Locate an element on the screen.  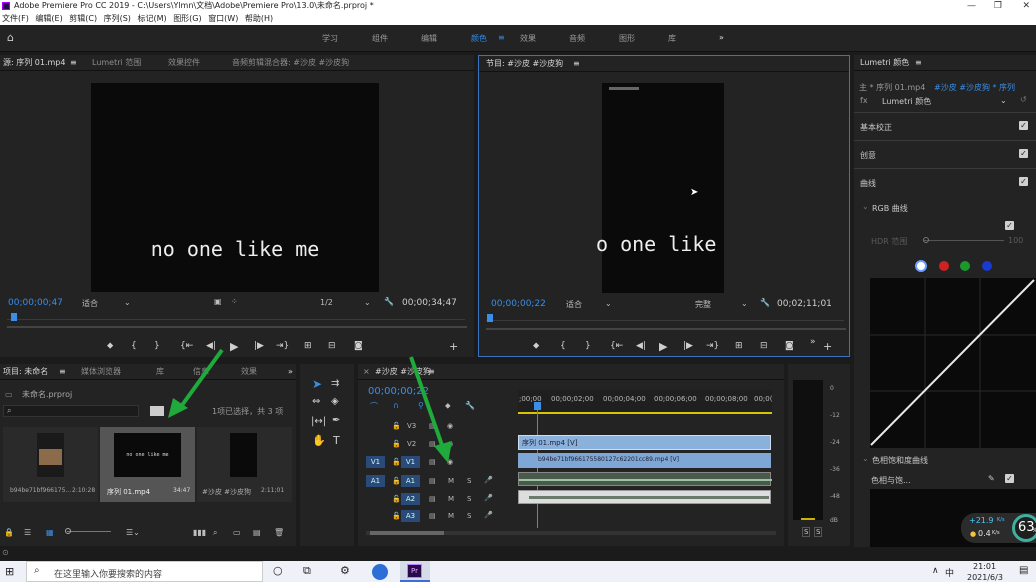
windows-start-icon: ⊞ is located at coordinates (9, 571).